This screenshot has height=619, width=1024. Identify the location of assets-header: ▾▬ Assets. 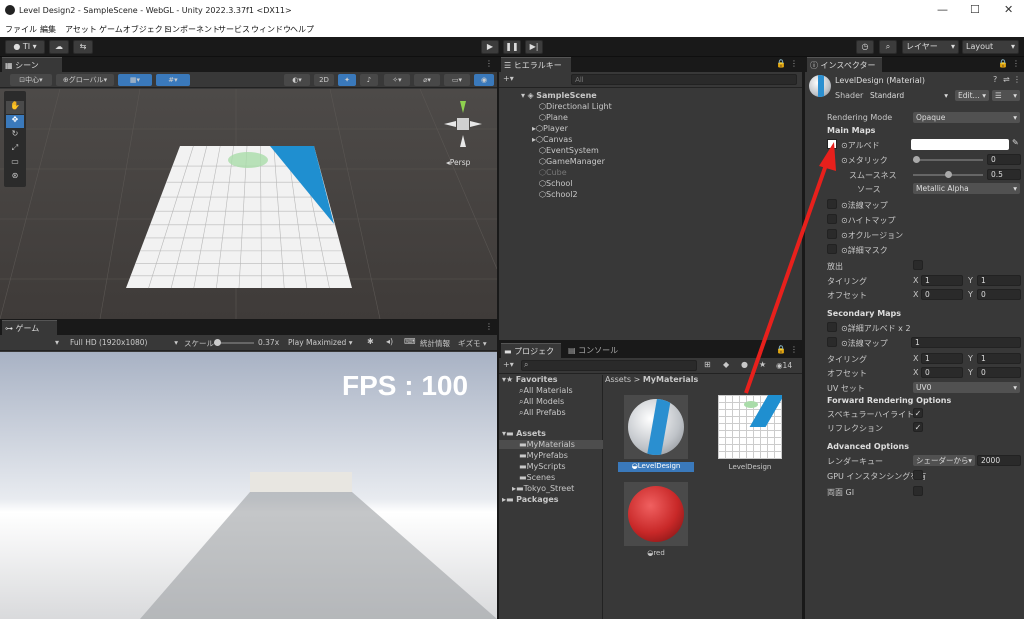
(524, 433).